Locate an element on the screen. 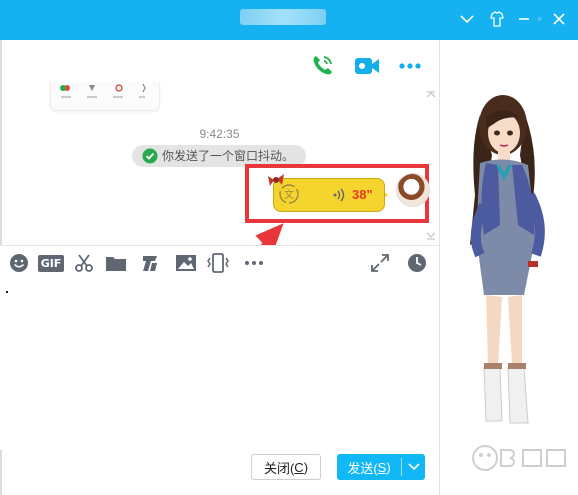 The height and width of the screenshot is (495, 578). scissors-icon is located at coordinates (84, 263).